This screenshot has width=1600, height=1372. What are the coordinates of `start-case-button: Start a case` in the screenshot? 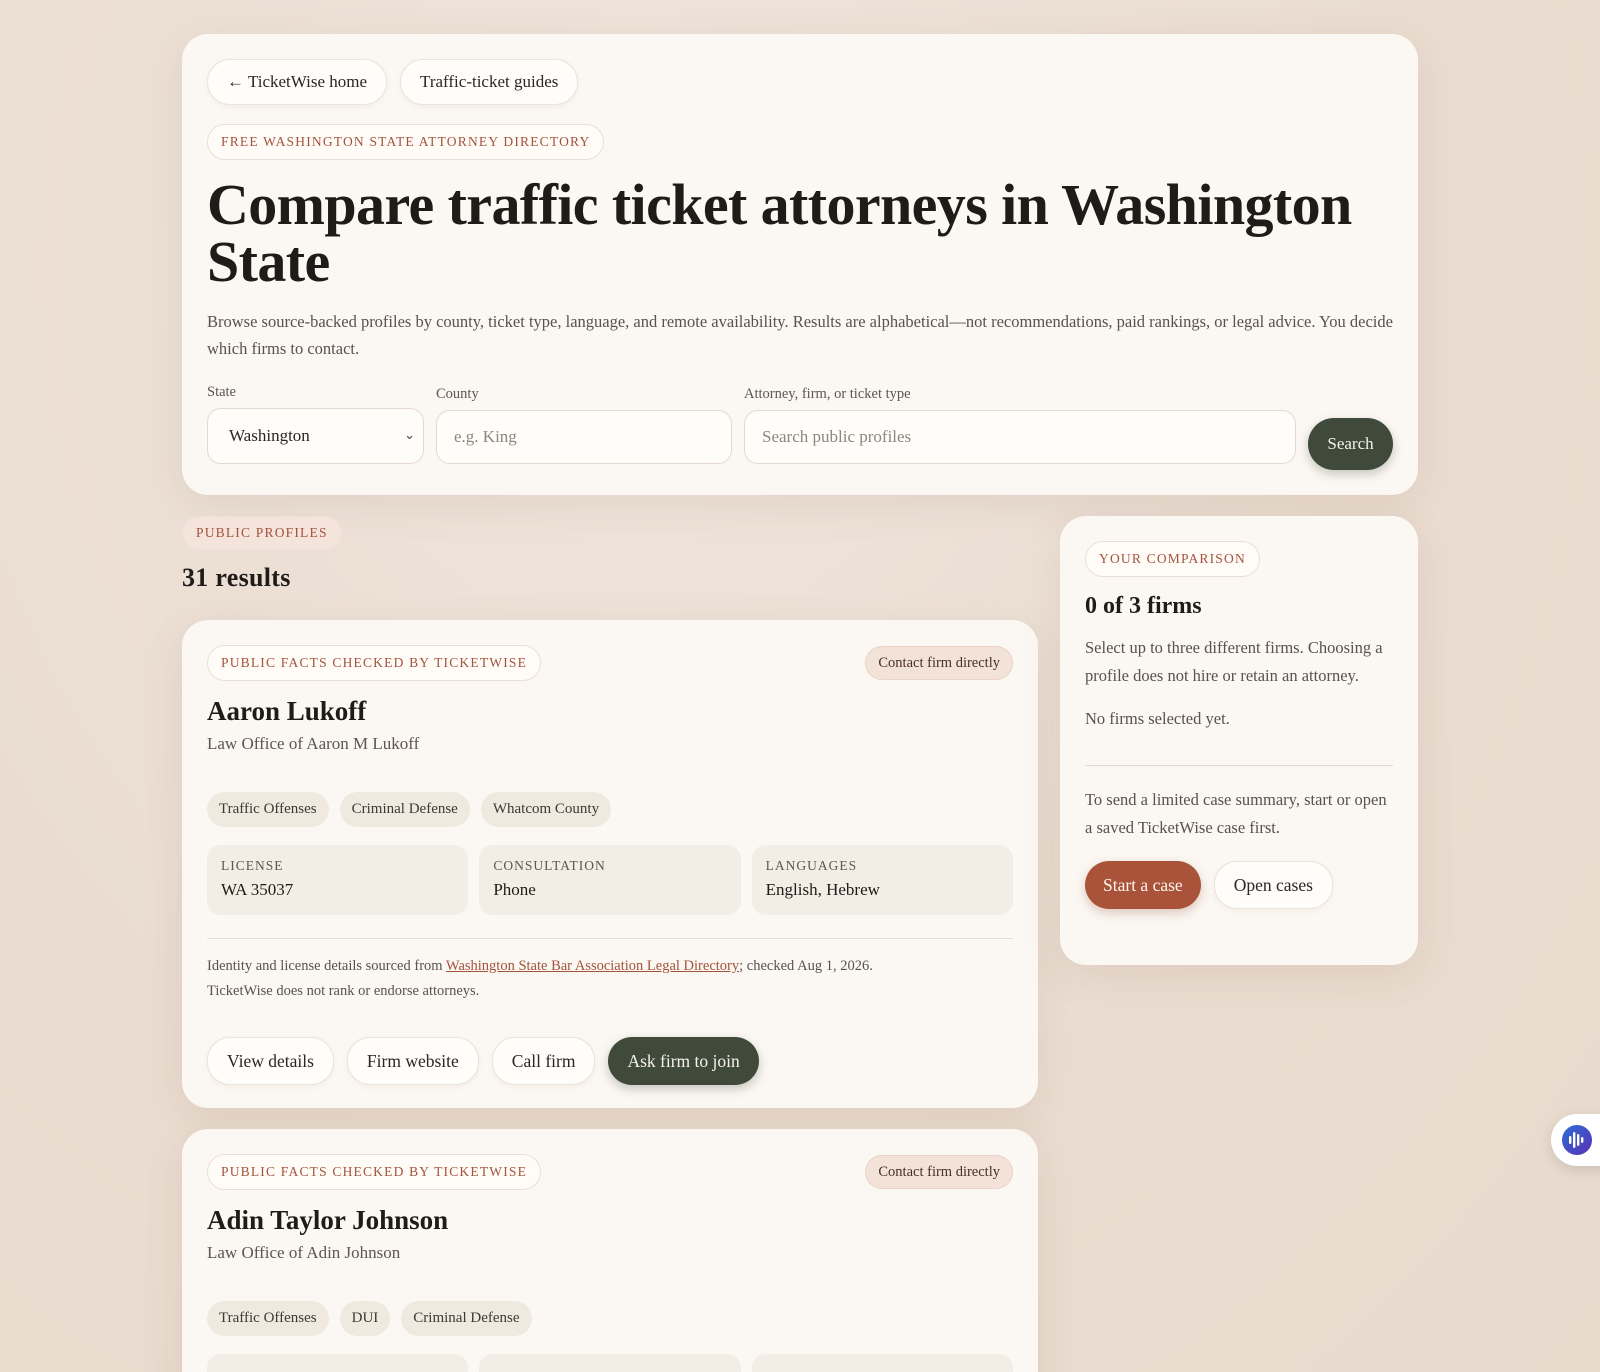 It's located at (1143, 885).